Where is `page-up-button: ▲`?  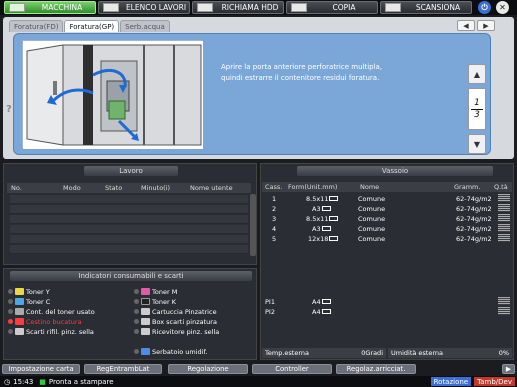 page-up-button: ▲ is located at coordinates (477, 74).